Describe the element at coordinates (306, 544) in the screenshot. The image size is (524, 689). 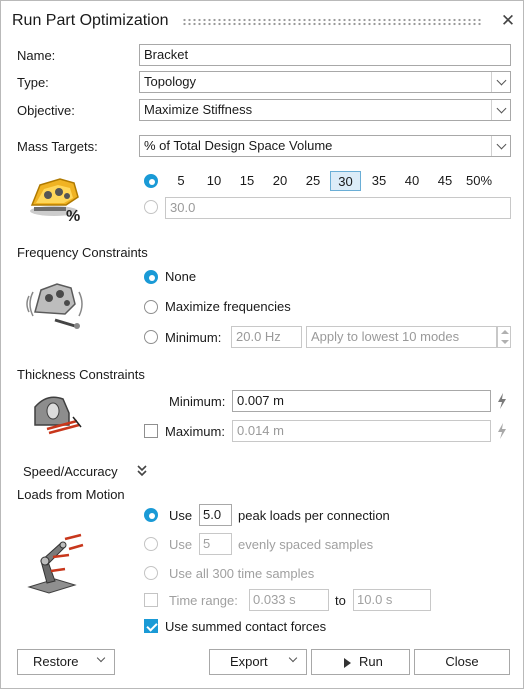
I see `samples-suffix: evenly spaced samples` at that location.